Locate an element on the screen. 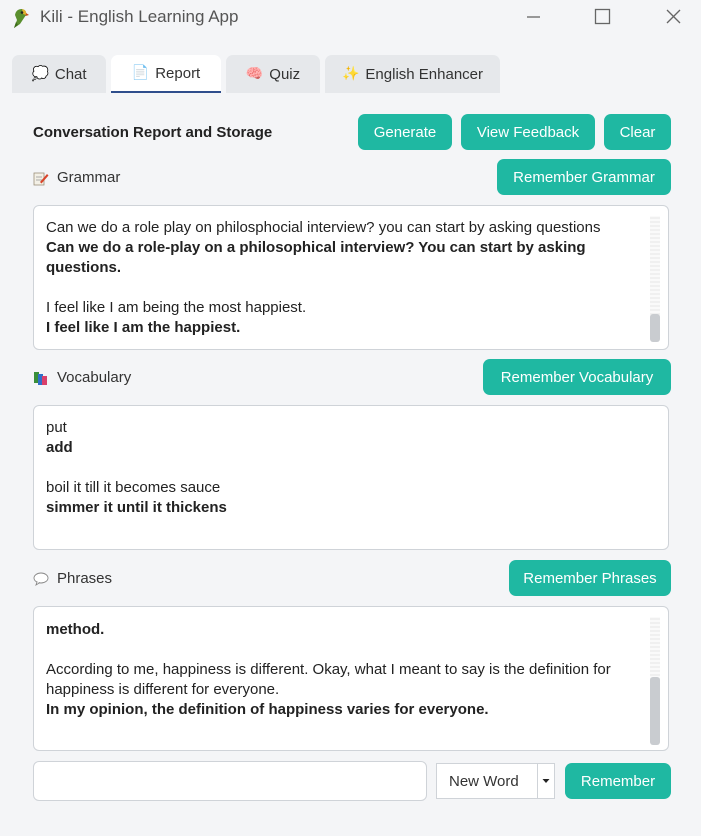 The width and height of the screenshot is (701, 836). phrases-blank is located at coordinates (343, 650).